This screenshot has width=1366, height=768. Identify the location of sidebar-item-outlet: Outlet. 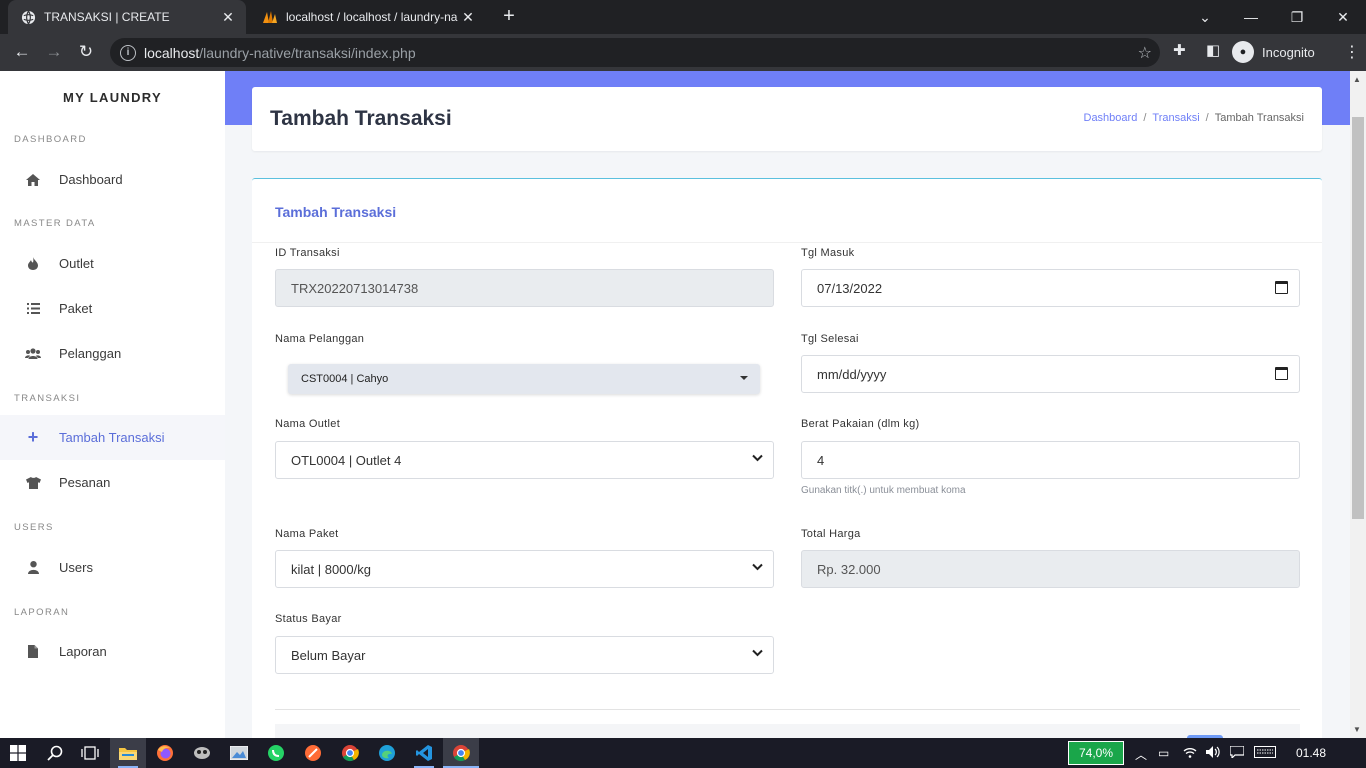
(112, 263).